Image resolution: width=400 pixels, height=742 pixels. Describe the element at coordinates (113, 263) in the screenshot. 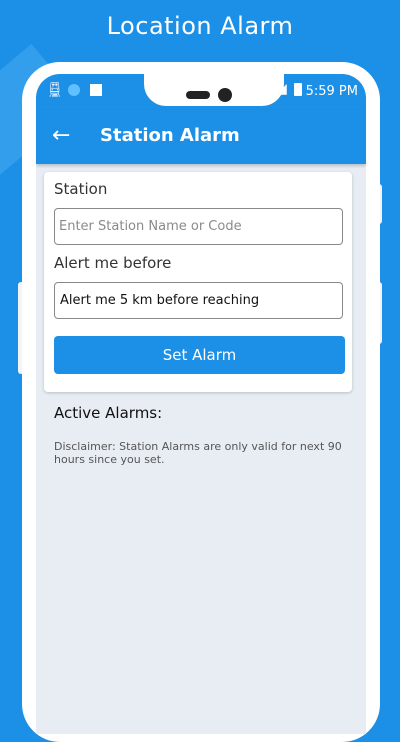

I see `alert-label: Alert me before` at that location.